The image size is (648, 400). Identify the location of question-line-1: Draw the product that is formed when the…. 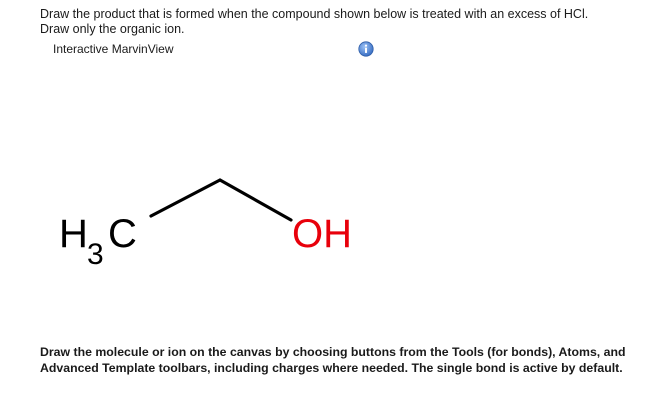
(314, 14).